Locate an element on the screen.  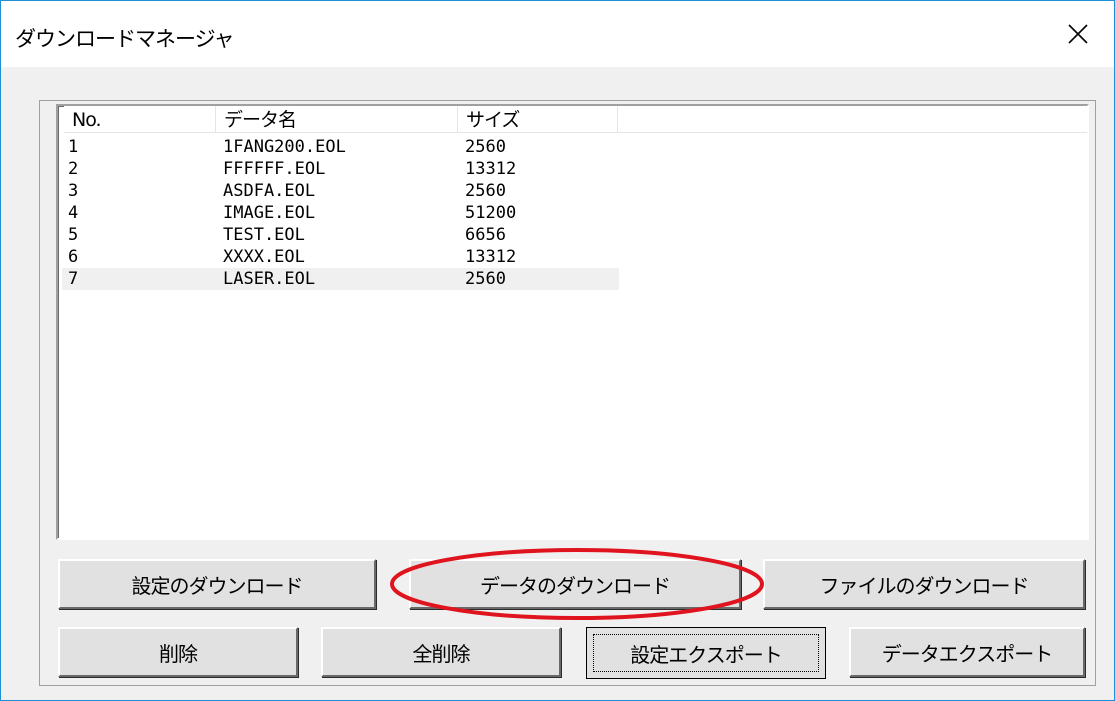
close-icon is located at coordinates (1078, 34).